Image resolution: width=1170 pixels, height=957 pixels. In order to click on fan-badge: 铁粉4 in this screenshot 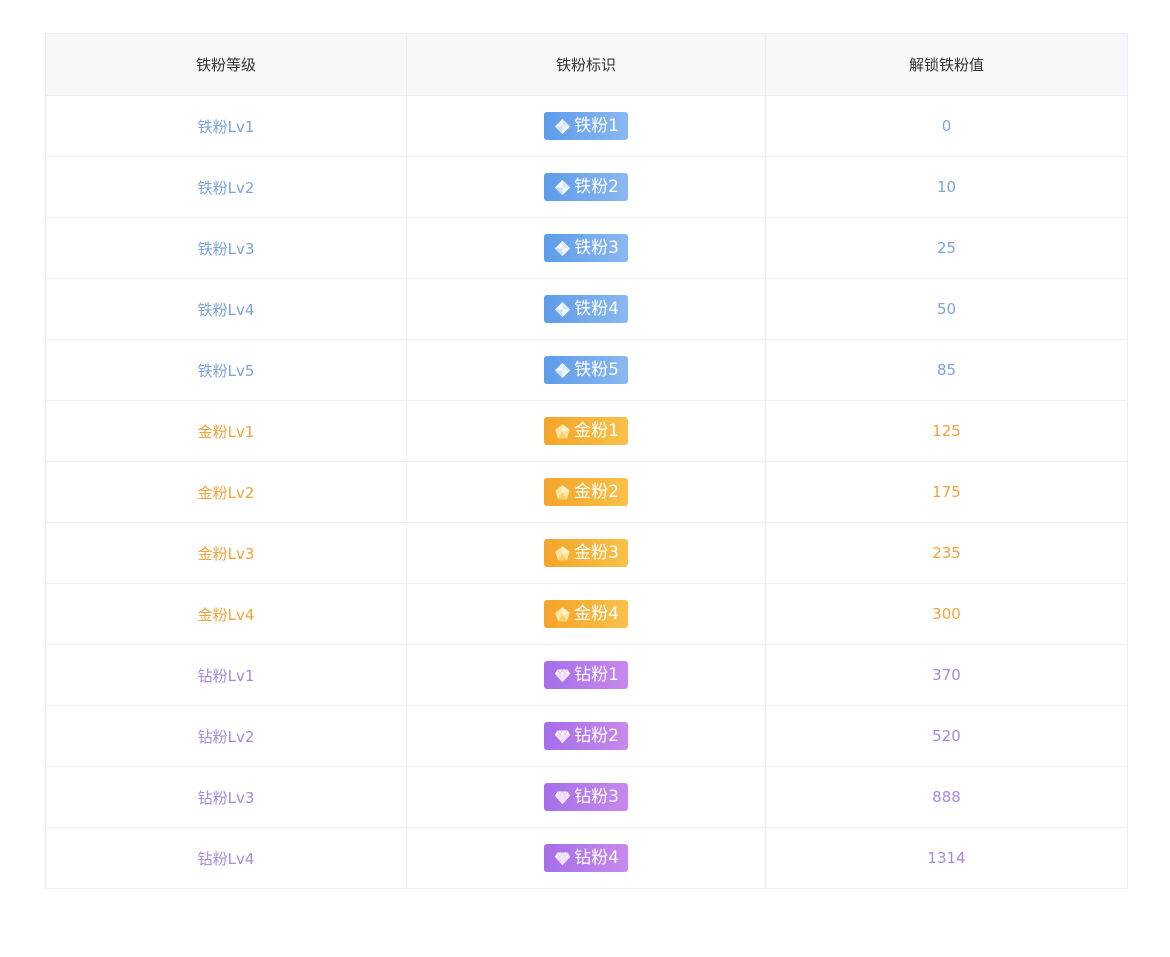, I will do `click(586, 309)`.